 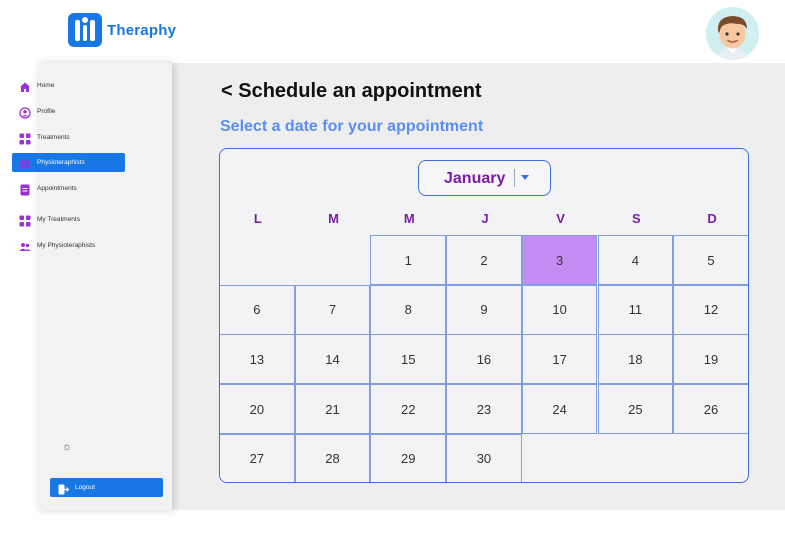 I want to click on month-select: January, so click(x=484, y=178).